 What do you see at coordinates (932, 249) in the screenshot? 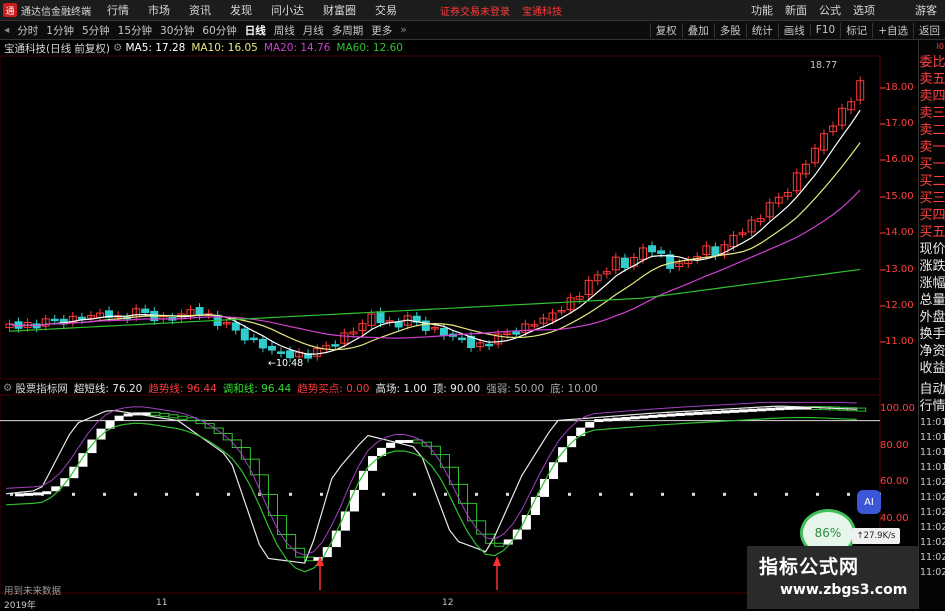
I see `side-item-11: 现价` at bounding box center [932, 249].